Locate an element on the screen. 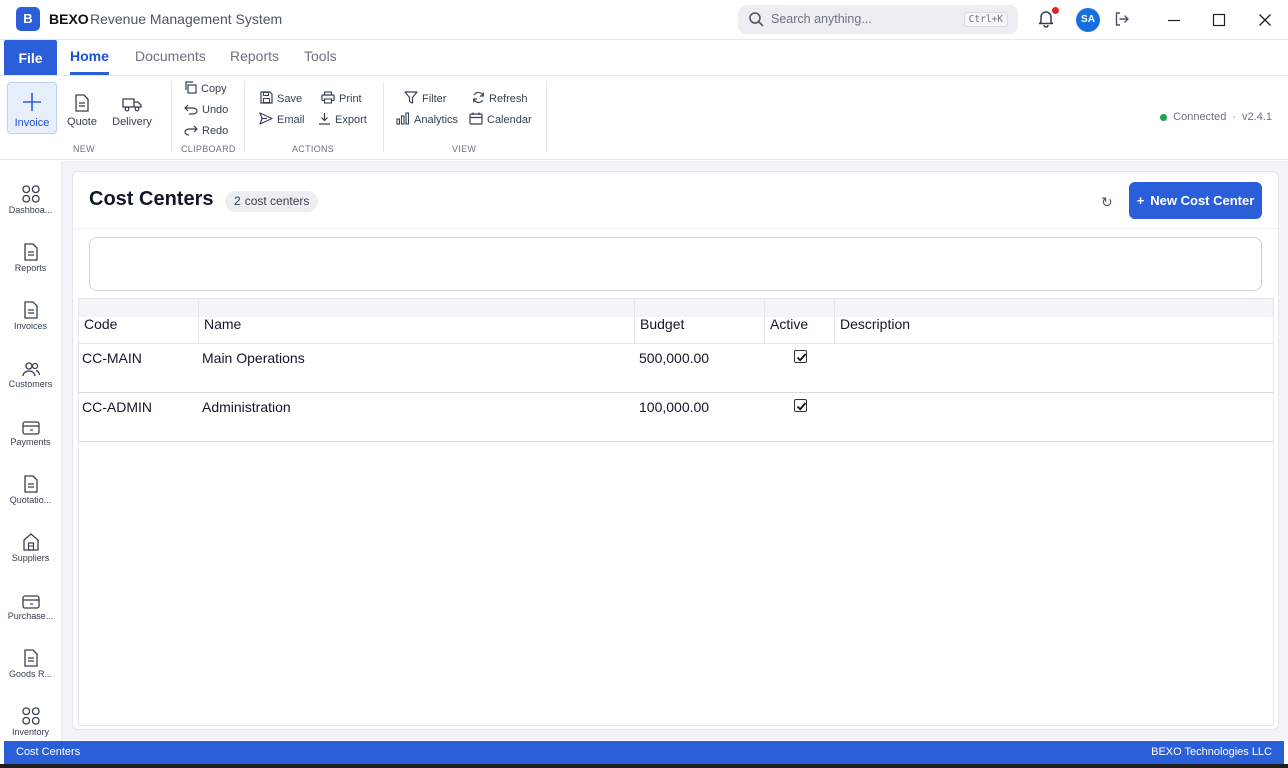  boxes-icon is located at coordinates (30, 713).